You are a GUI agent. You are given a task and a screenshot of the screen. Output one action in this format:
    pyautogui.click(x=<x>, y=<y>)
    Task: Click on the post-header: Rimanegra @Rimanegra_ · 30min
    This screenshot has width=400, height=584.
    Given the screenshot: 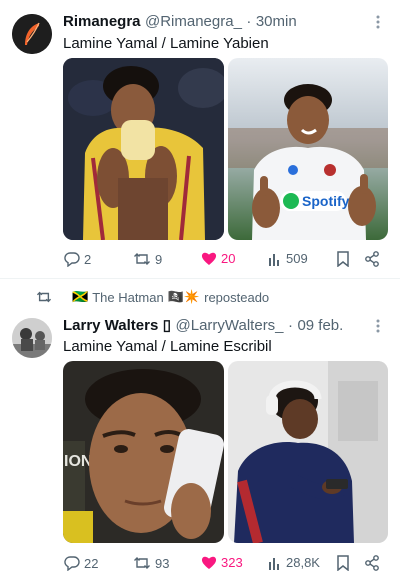 What is the action you would take?
    pyautogui.click(x=180, y=22)
    